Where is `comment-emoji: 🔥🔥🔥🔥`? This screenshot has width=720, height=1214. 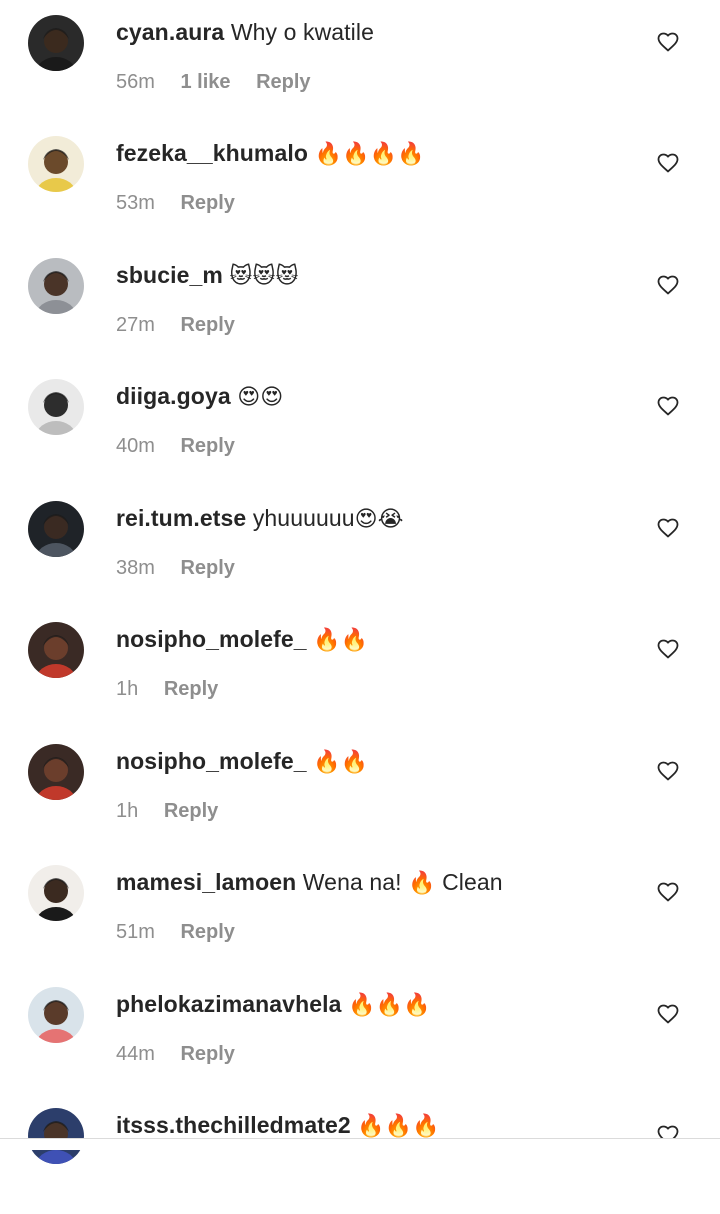 comment-emoji: 🔥🔥🔥🔥 is located at coordinates (369, 154).